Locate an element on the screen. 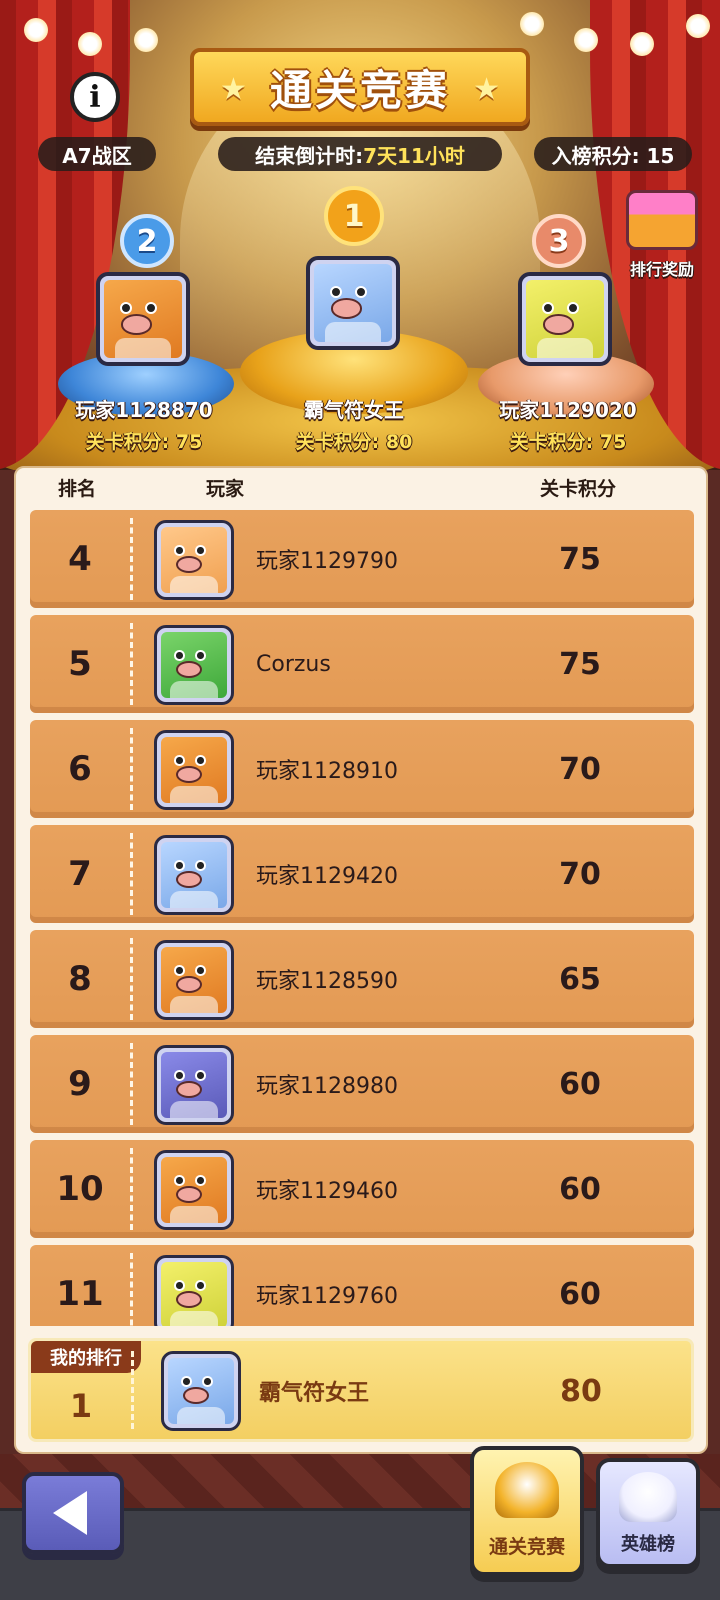 The height and width of the screenshot is (1600, 720). row-rank: 4 is located at coordinates (80, 559).